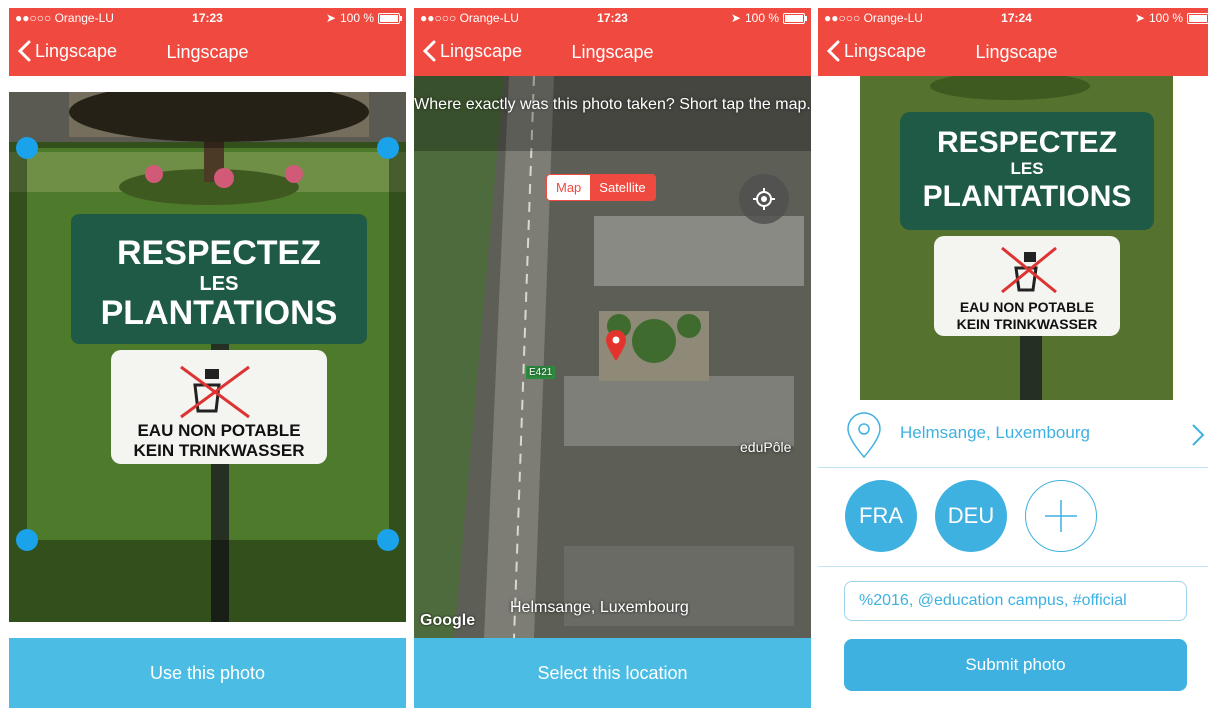 Image resolution: width=1208 pixels, height=709 pixels. What do you see at coordinates (622, 187) in the screenshot?
I see `map-type-satellite-option: Satellite` at bounding box center [622, 187].